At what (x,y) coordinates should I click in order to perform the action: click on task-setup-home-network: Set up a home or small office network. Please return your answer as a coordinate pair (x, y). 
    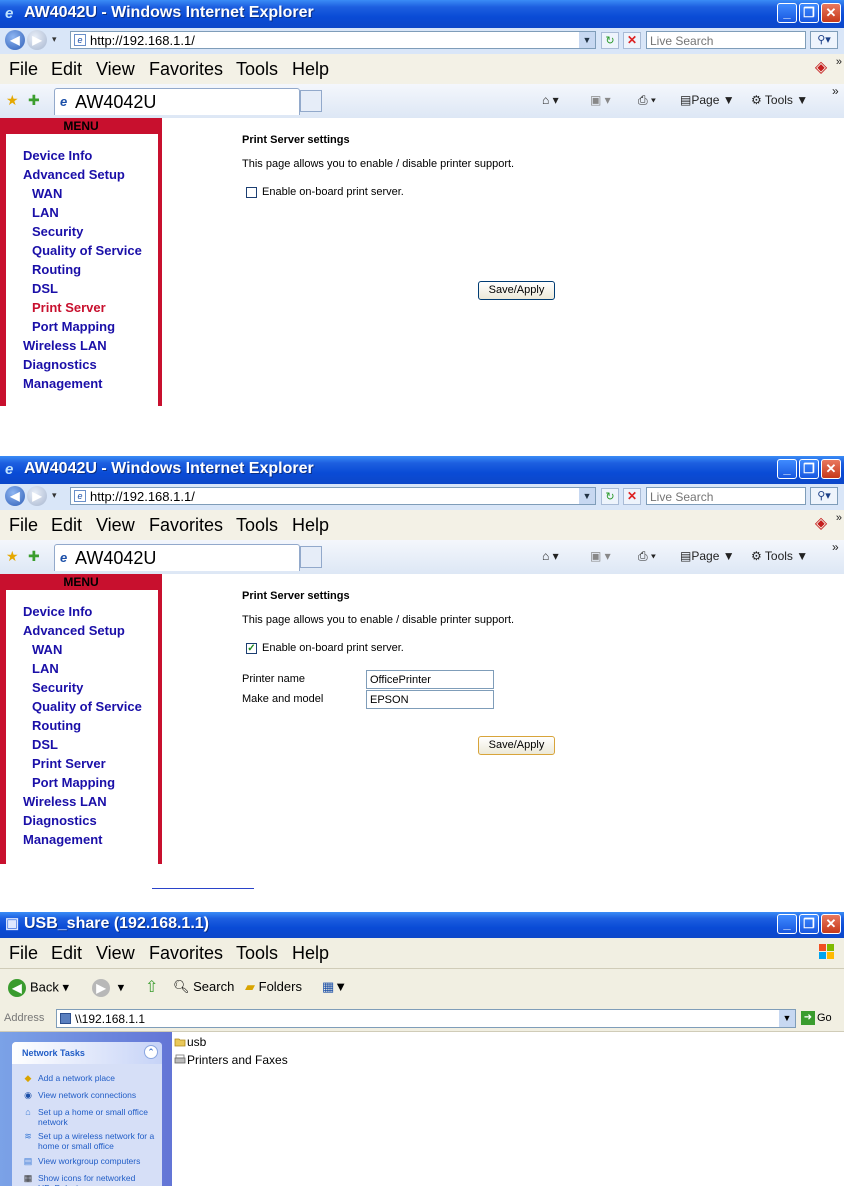
    Looking at the image, I should click on (98, 1117).